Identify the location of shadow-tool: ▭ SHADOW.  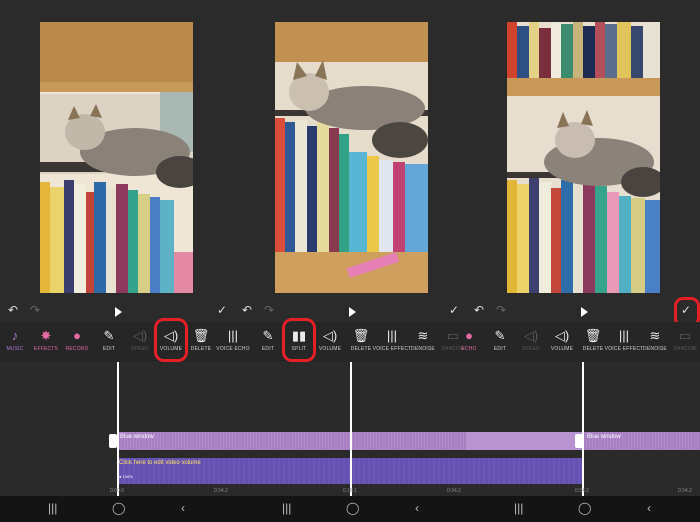
(680, 340).